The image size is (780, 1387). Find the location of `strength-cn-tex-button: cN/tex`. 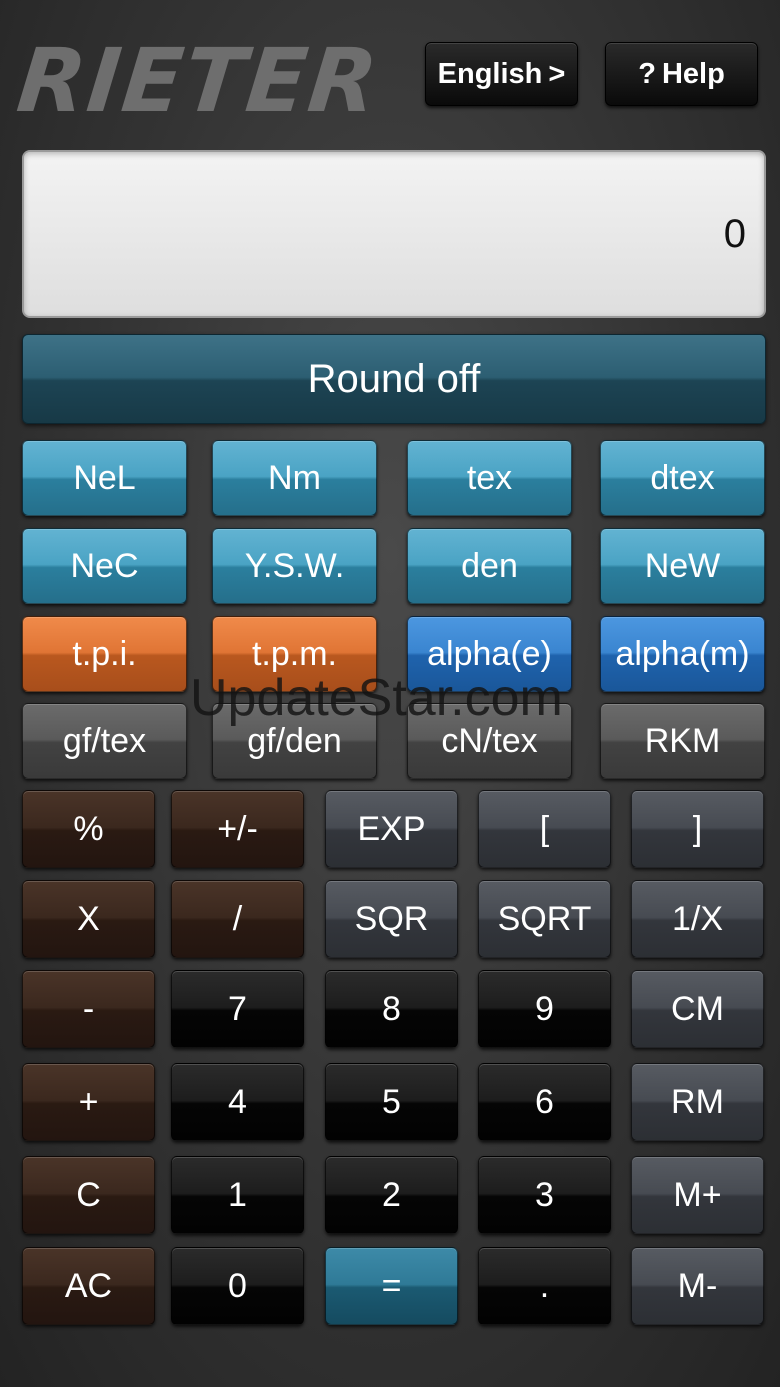

strength-cn-tex-button: cN/tex is located at coordinates (489, 741).